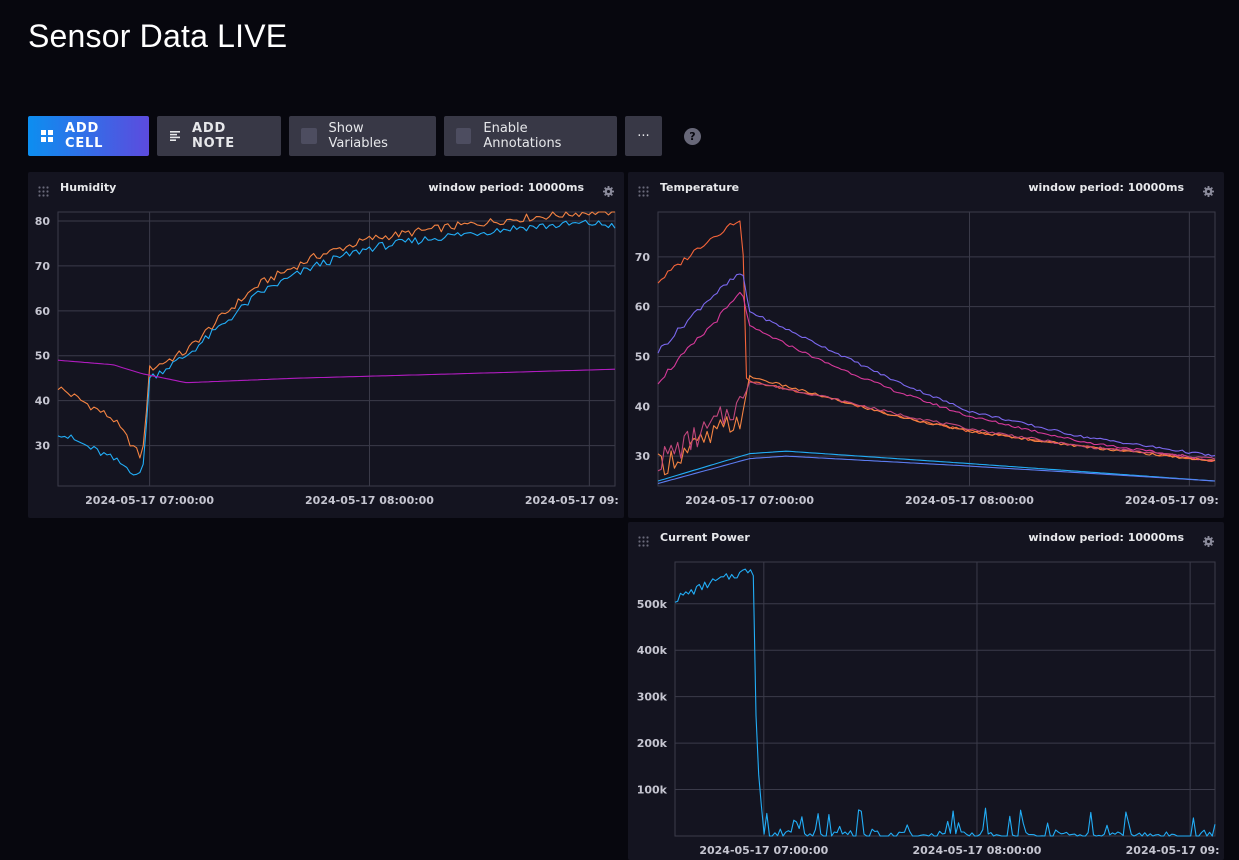 The width and height of the screenshot is (1239, 860). I want to click on help-icon: ?, so click(692, 136).